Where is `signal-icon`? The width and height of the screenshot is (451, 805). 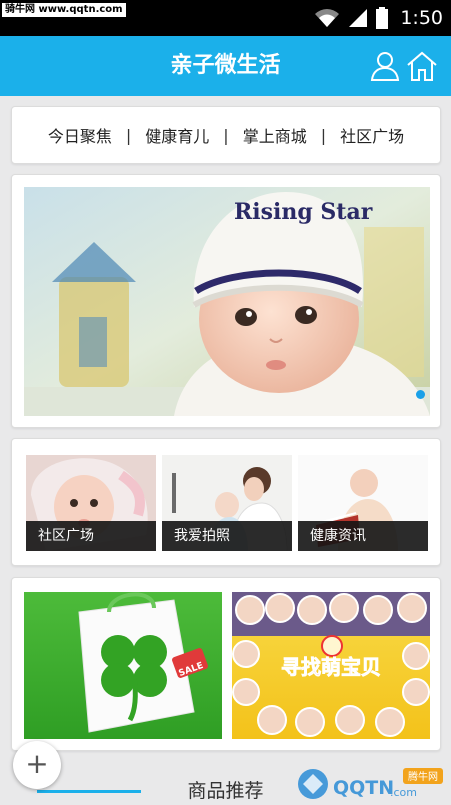 signal-icon is located at coordinates (358, 18).